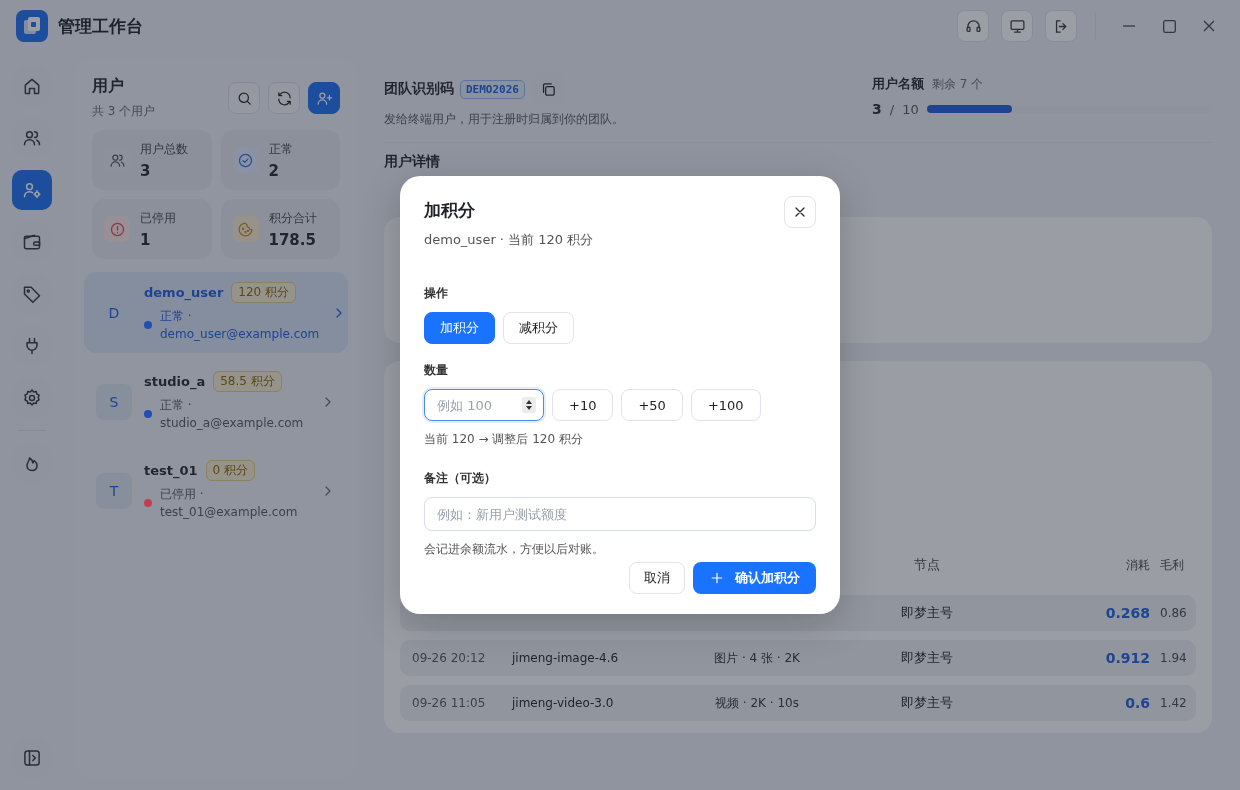 Image resolution: width=1240 pixels, height=790 pixels. What do you see at coordinates (898, 84) in the screenshot?
I see `quota-label: 用户名额` at bounding box center [898, 84].